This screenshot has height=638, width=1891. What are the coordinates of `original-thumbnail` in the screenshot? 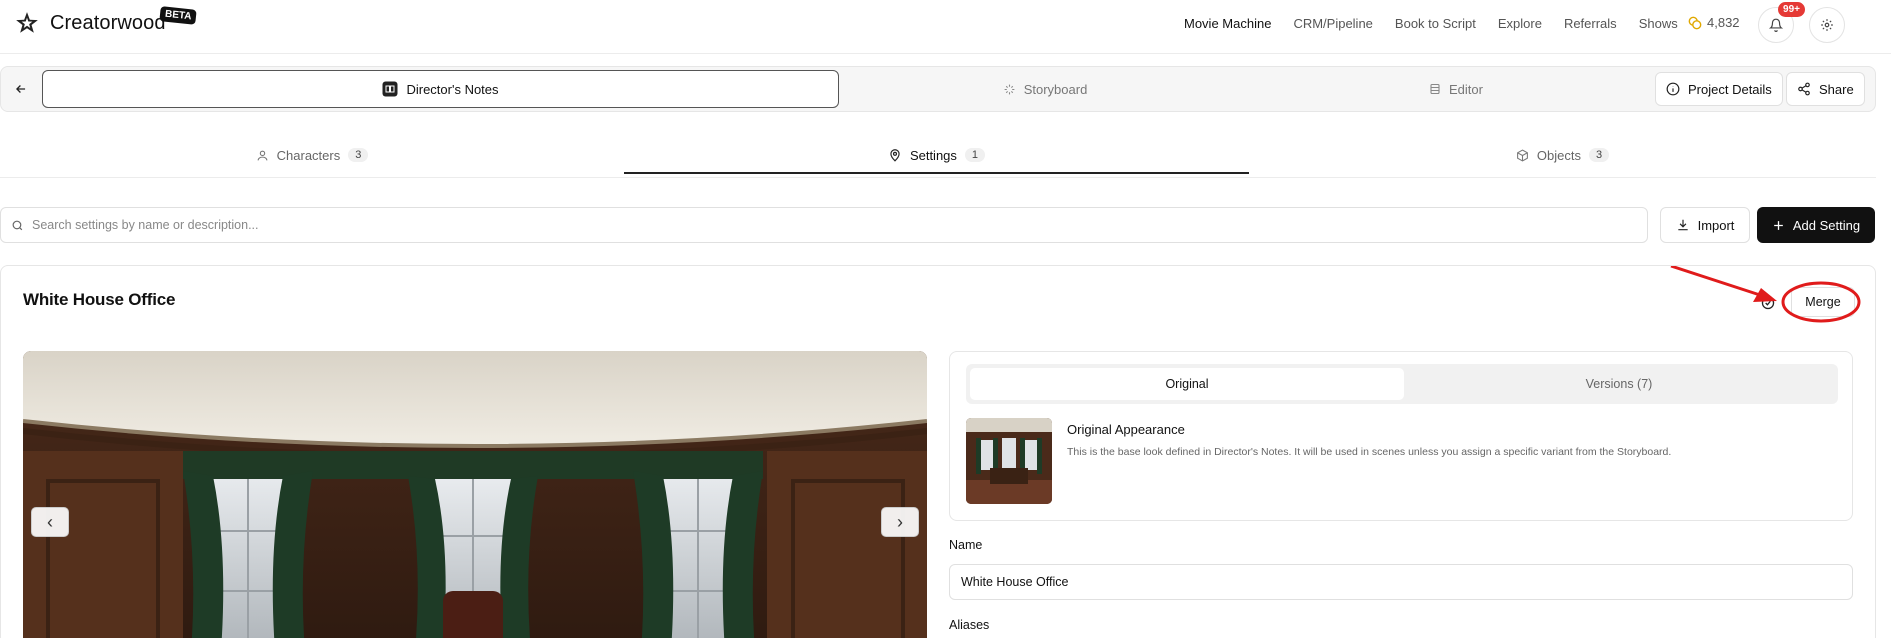 It's located at (1009, 461).